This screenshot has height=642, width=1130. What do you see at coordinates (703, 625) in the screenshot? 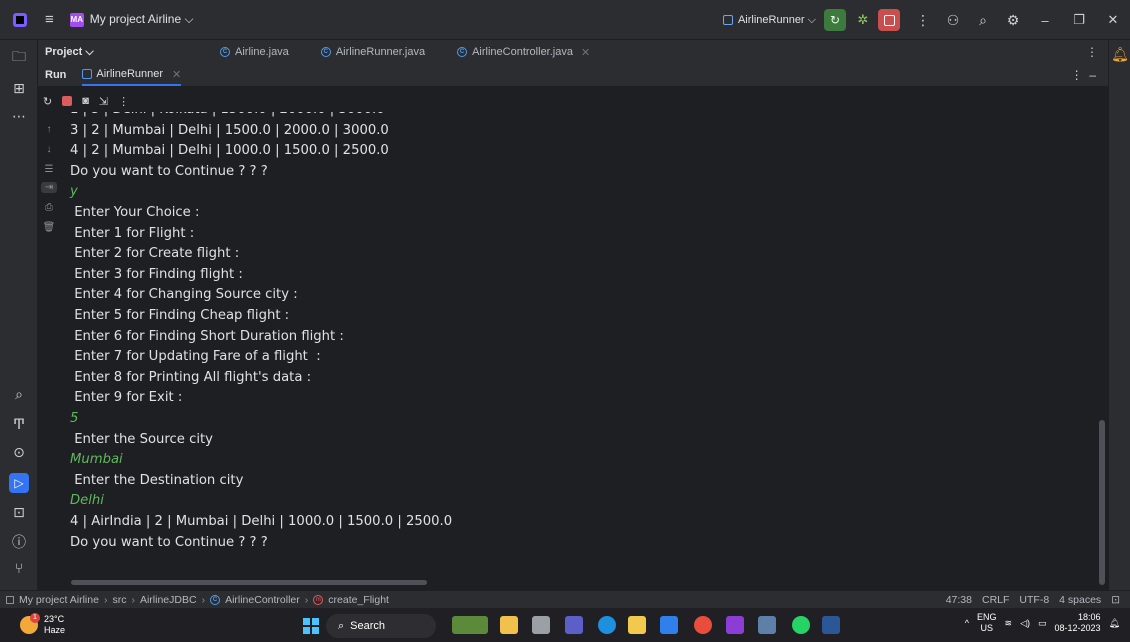
I see `chrome-icon` at bounding box center [703, 625].